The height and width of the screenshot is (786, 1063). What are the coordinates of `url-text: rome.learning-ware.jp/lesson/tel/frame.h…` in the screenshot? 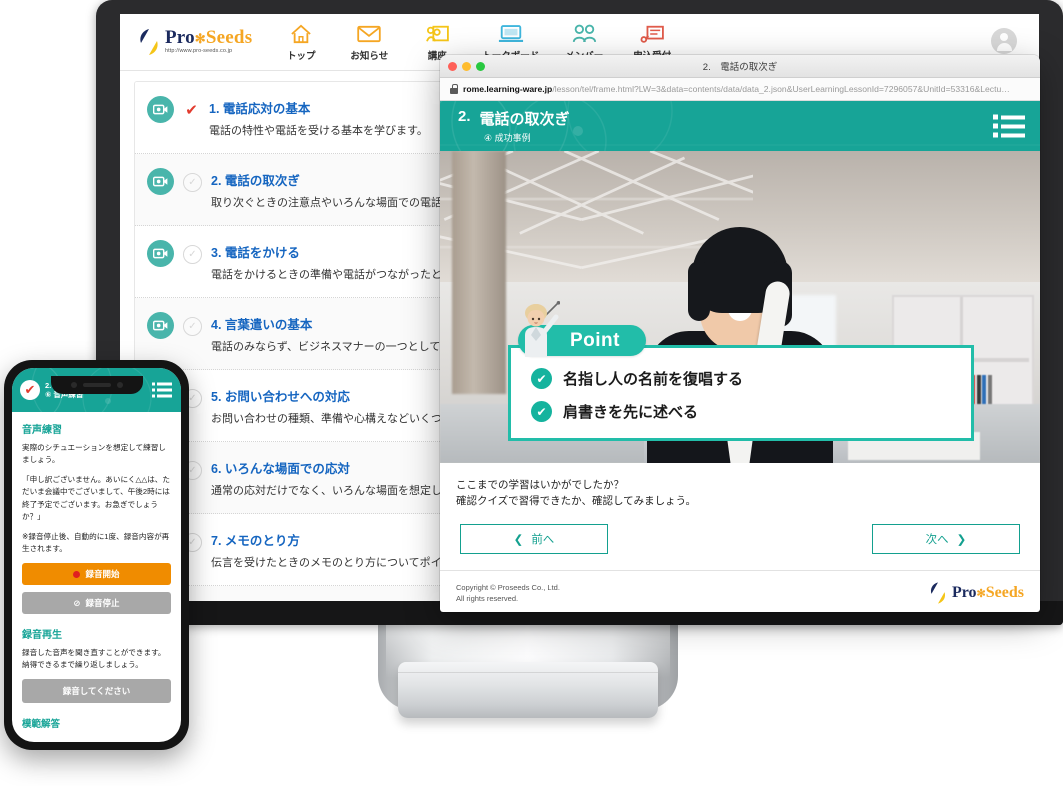 It's located at (736, 89).